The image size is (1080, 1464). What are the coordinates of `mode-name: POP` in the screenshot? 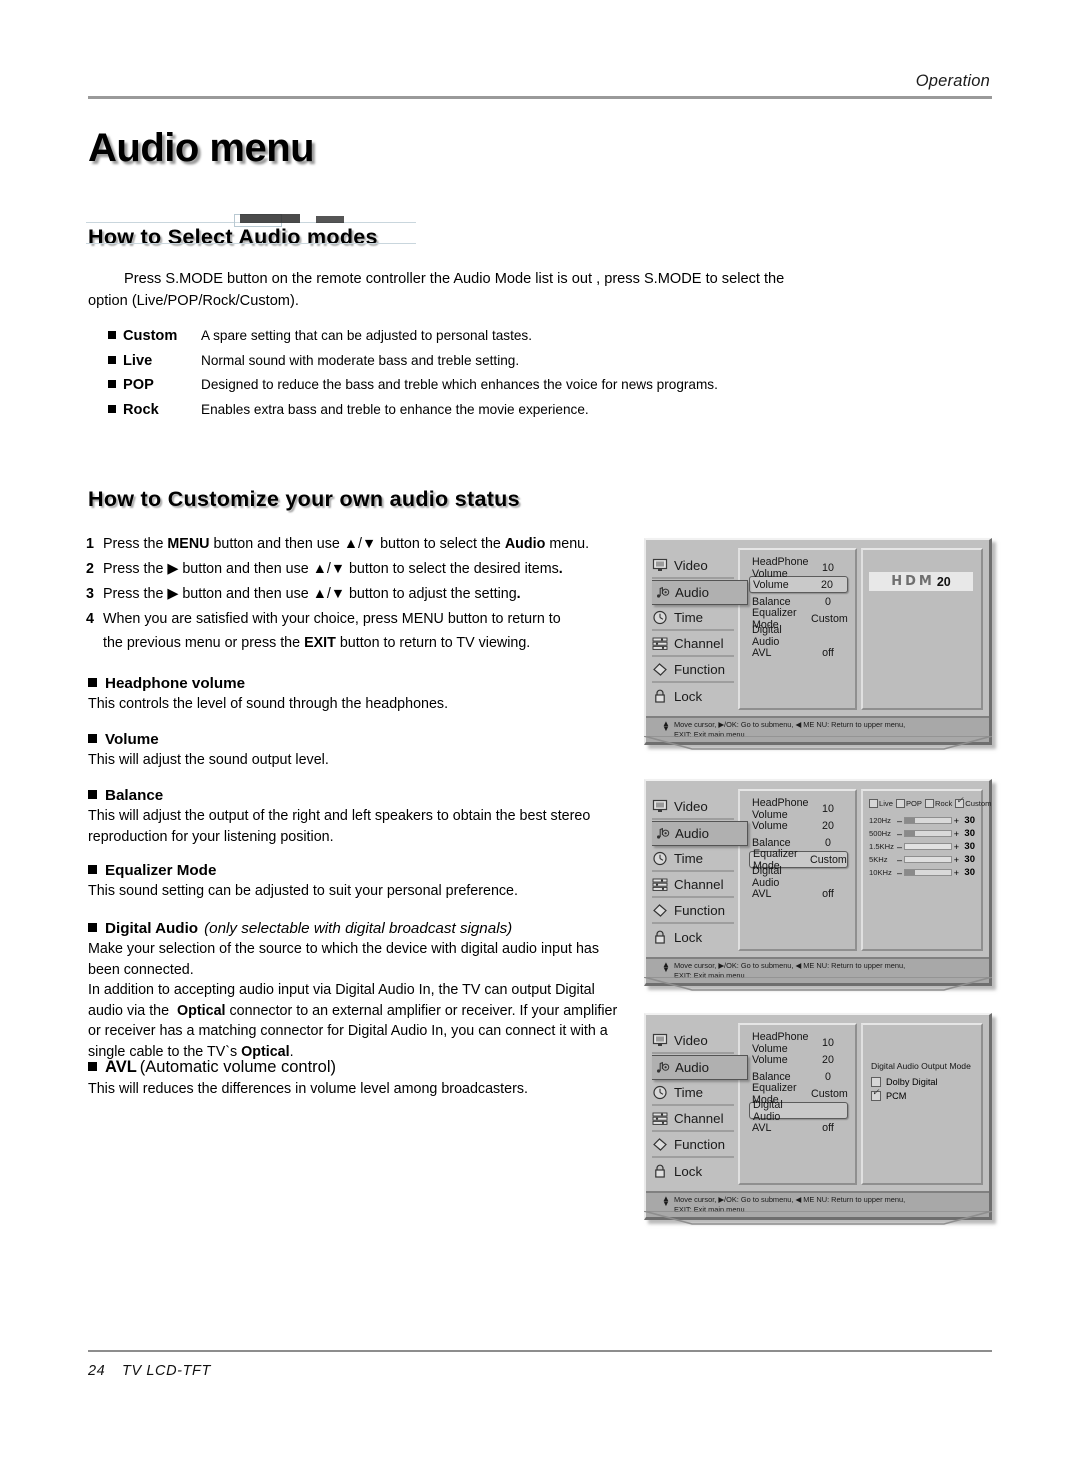 It's located at (138, 385).